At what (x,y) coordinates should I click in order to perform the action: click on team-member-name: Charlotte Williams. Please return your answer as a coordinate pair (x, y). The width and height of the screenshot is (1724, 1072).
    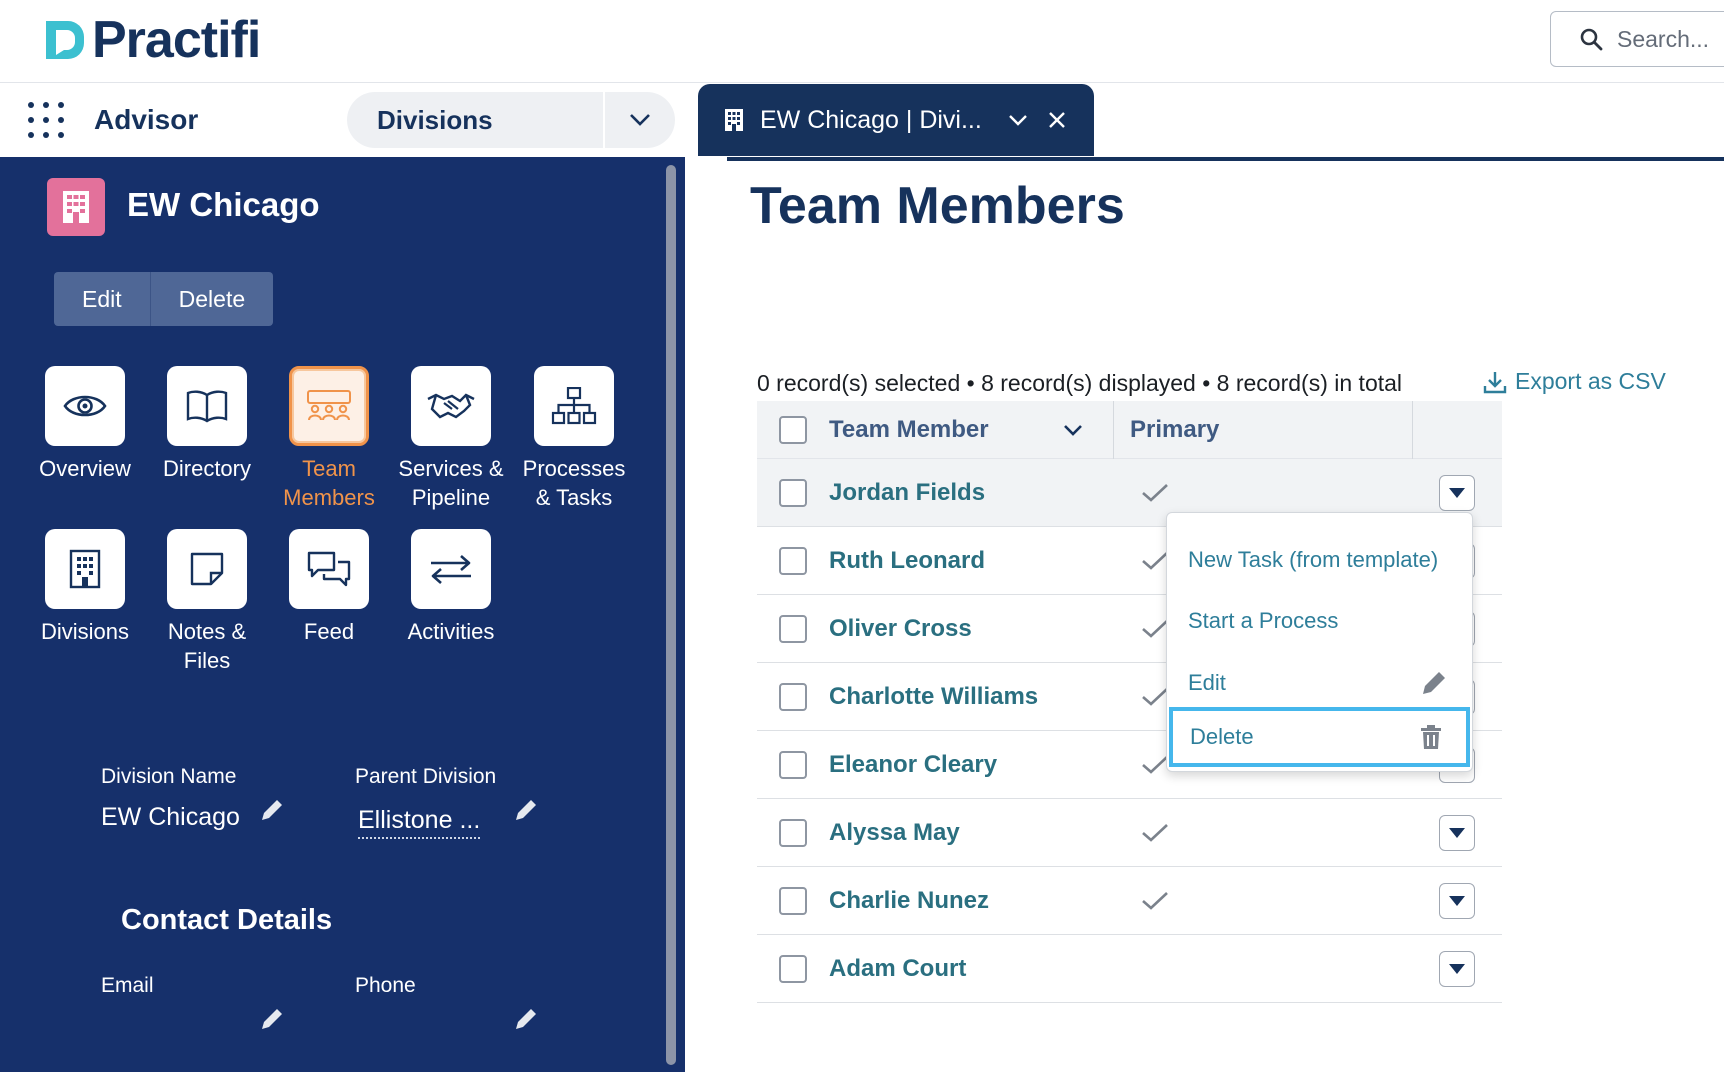
    Looking at the image, I should click on (971, 697).